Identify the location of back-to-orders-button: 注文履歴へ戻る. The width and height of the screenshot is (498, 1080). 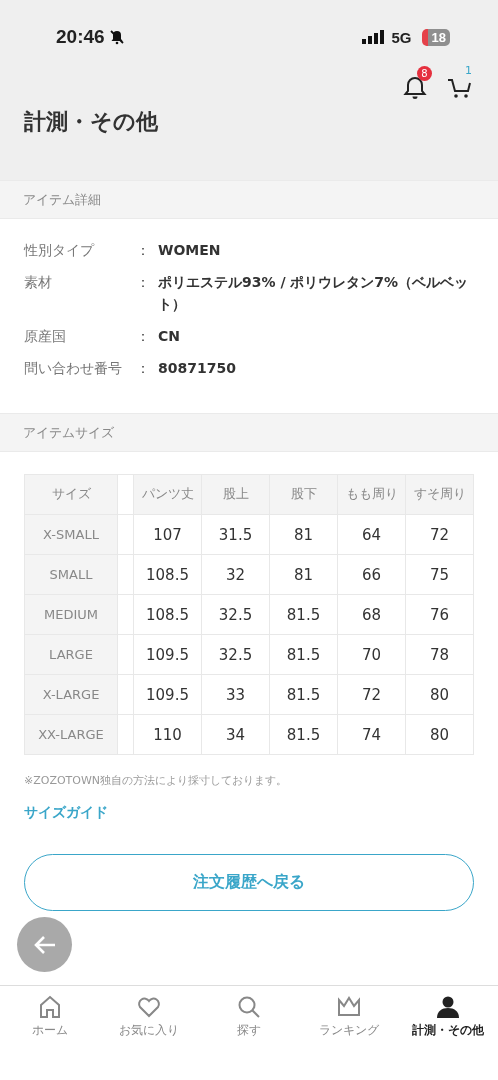
(249, 882).